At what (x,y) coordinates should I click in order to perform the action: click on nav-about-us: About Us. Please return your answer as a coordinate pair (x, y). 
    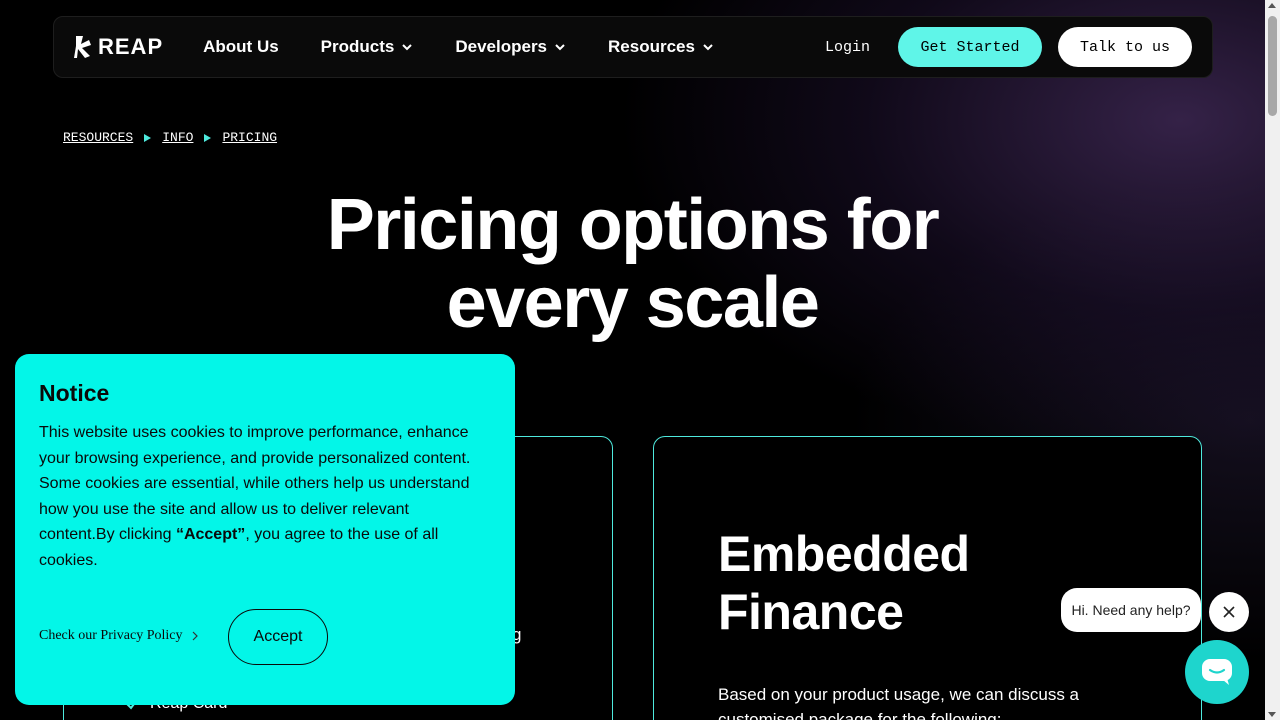
    Looking at the image, I should click on (241, 47).